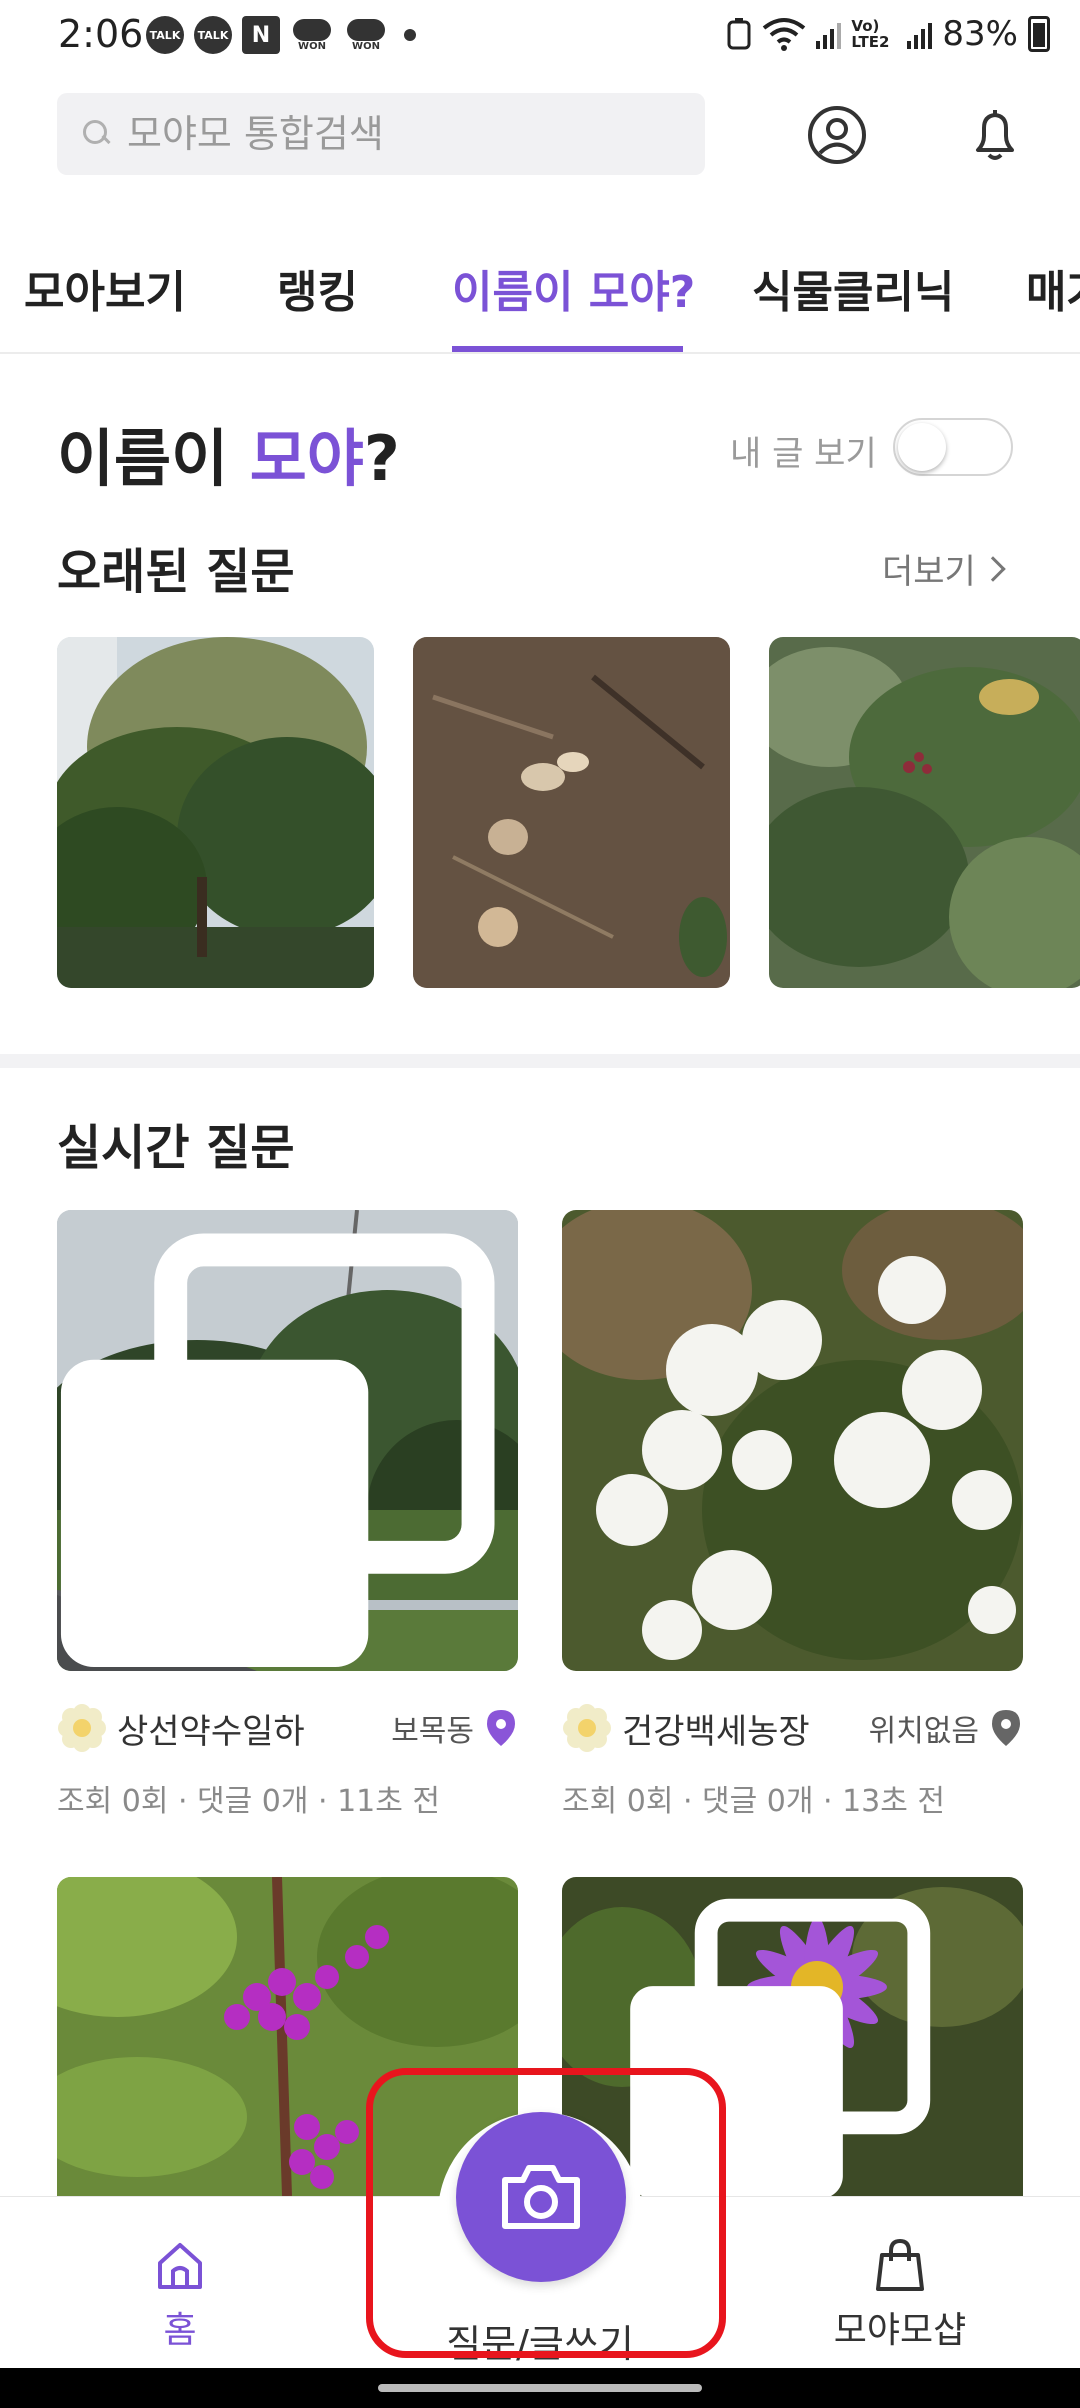 This screenshot has width=1080, height=2408. I want to click on nav-write-label: 질문/글쓰기, so click(540, 2340).